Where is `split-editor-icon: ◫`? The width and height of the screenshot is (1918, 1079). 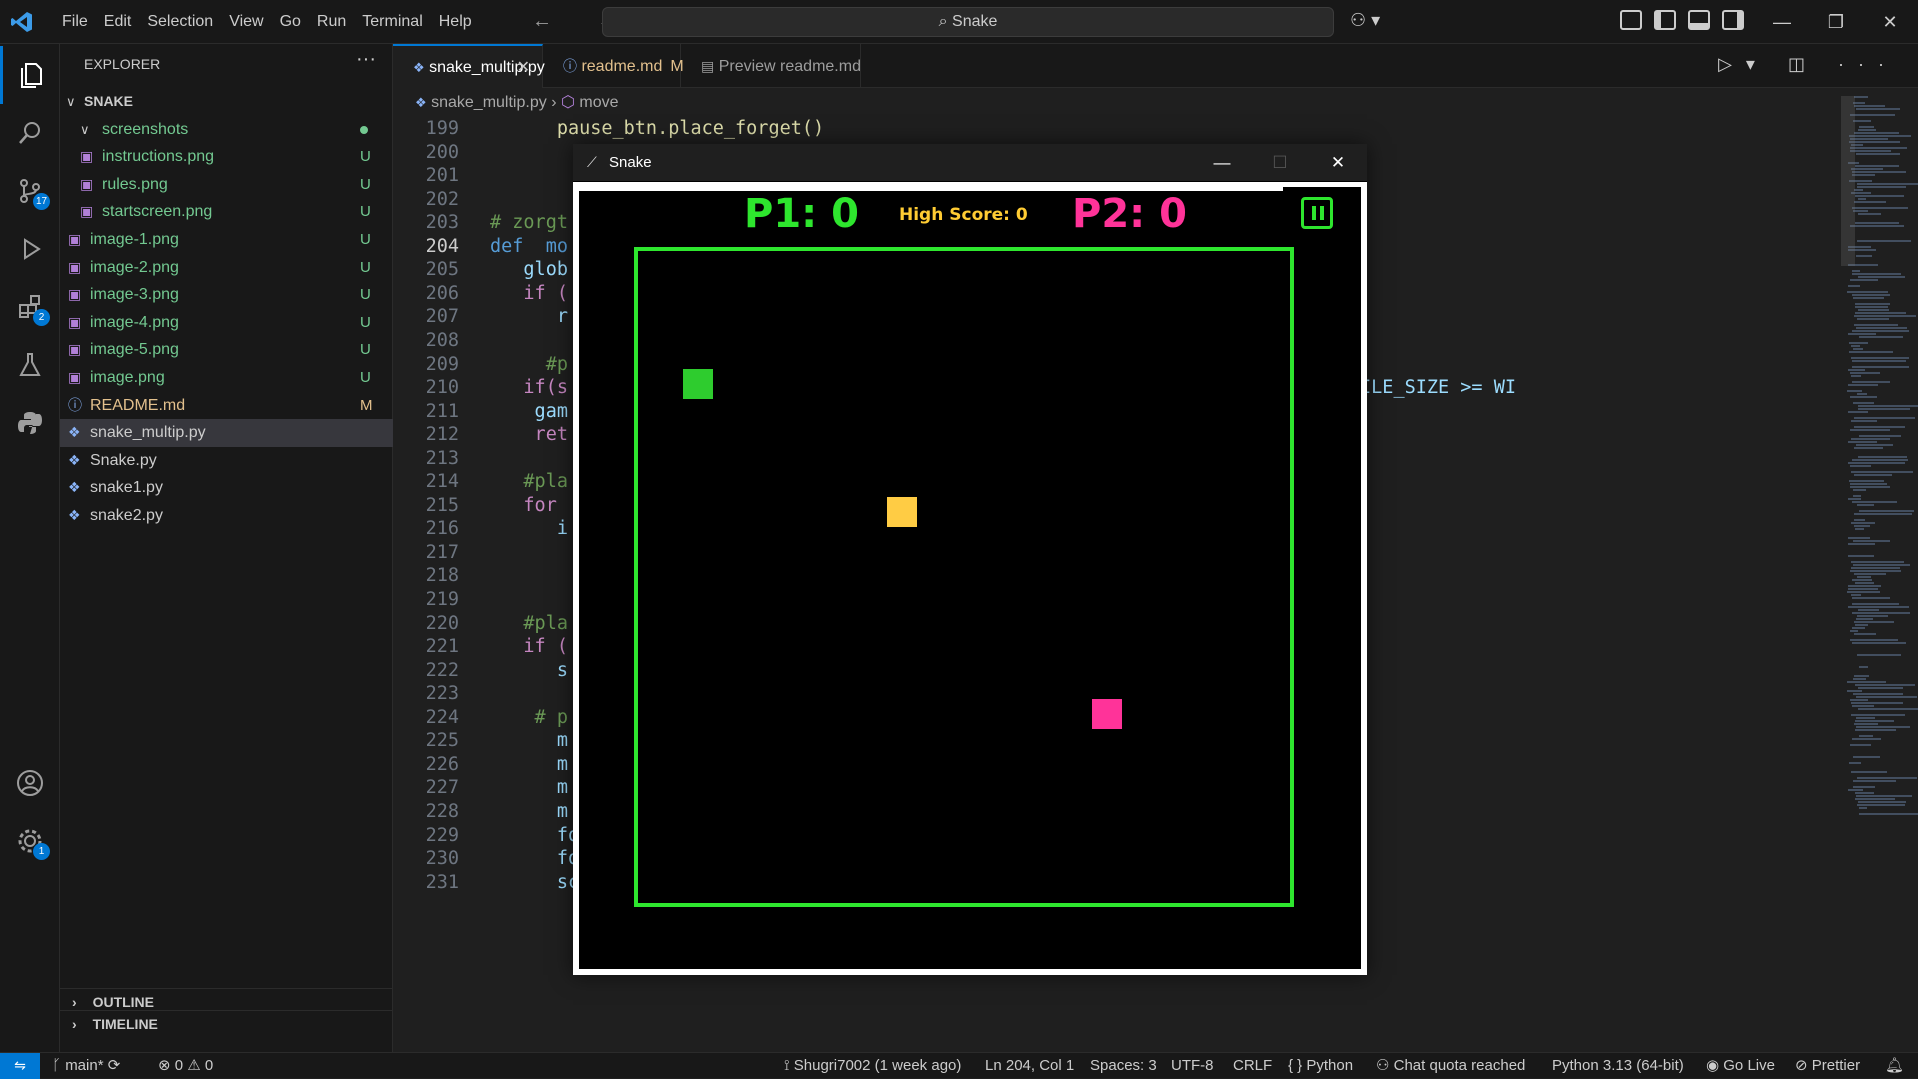 split-editor-icon: ◫ is located at coordinates (1803, 64).